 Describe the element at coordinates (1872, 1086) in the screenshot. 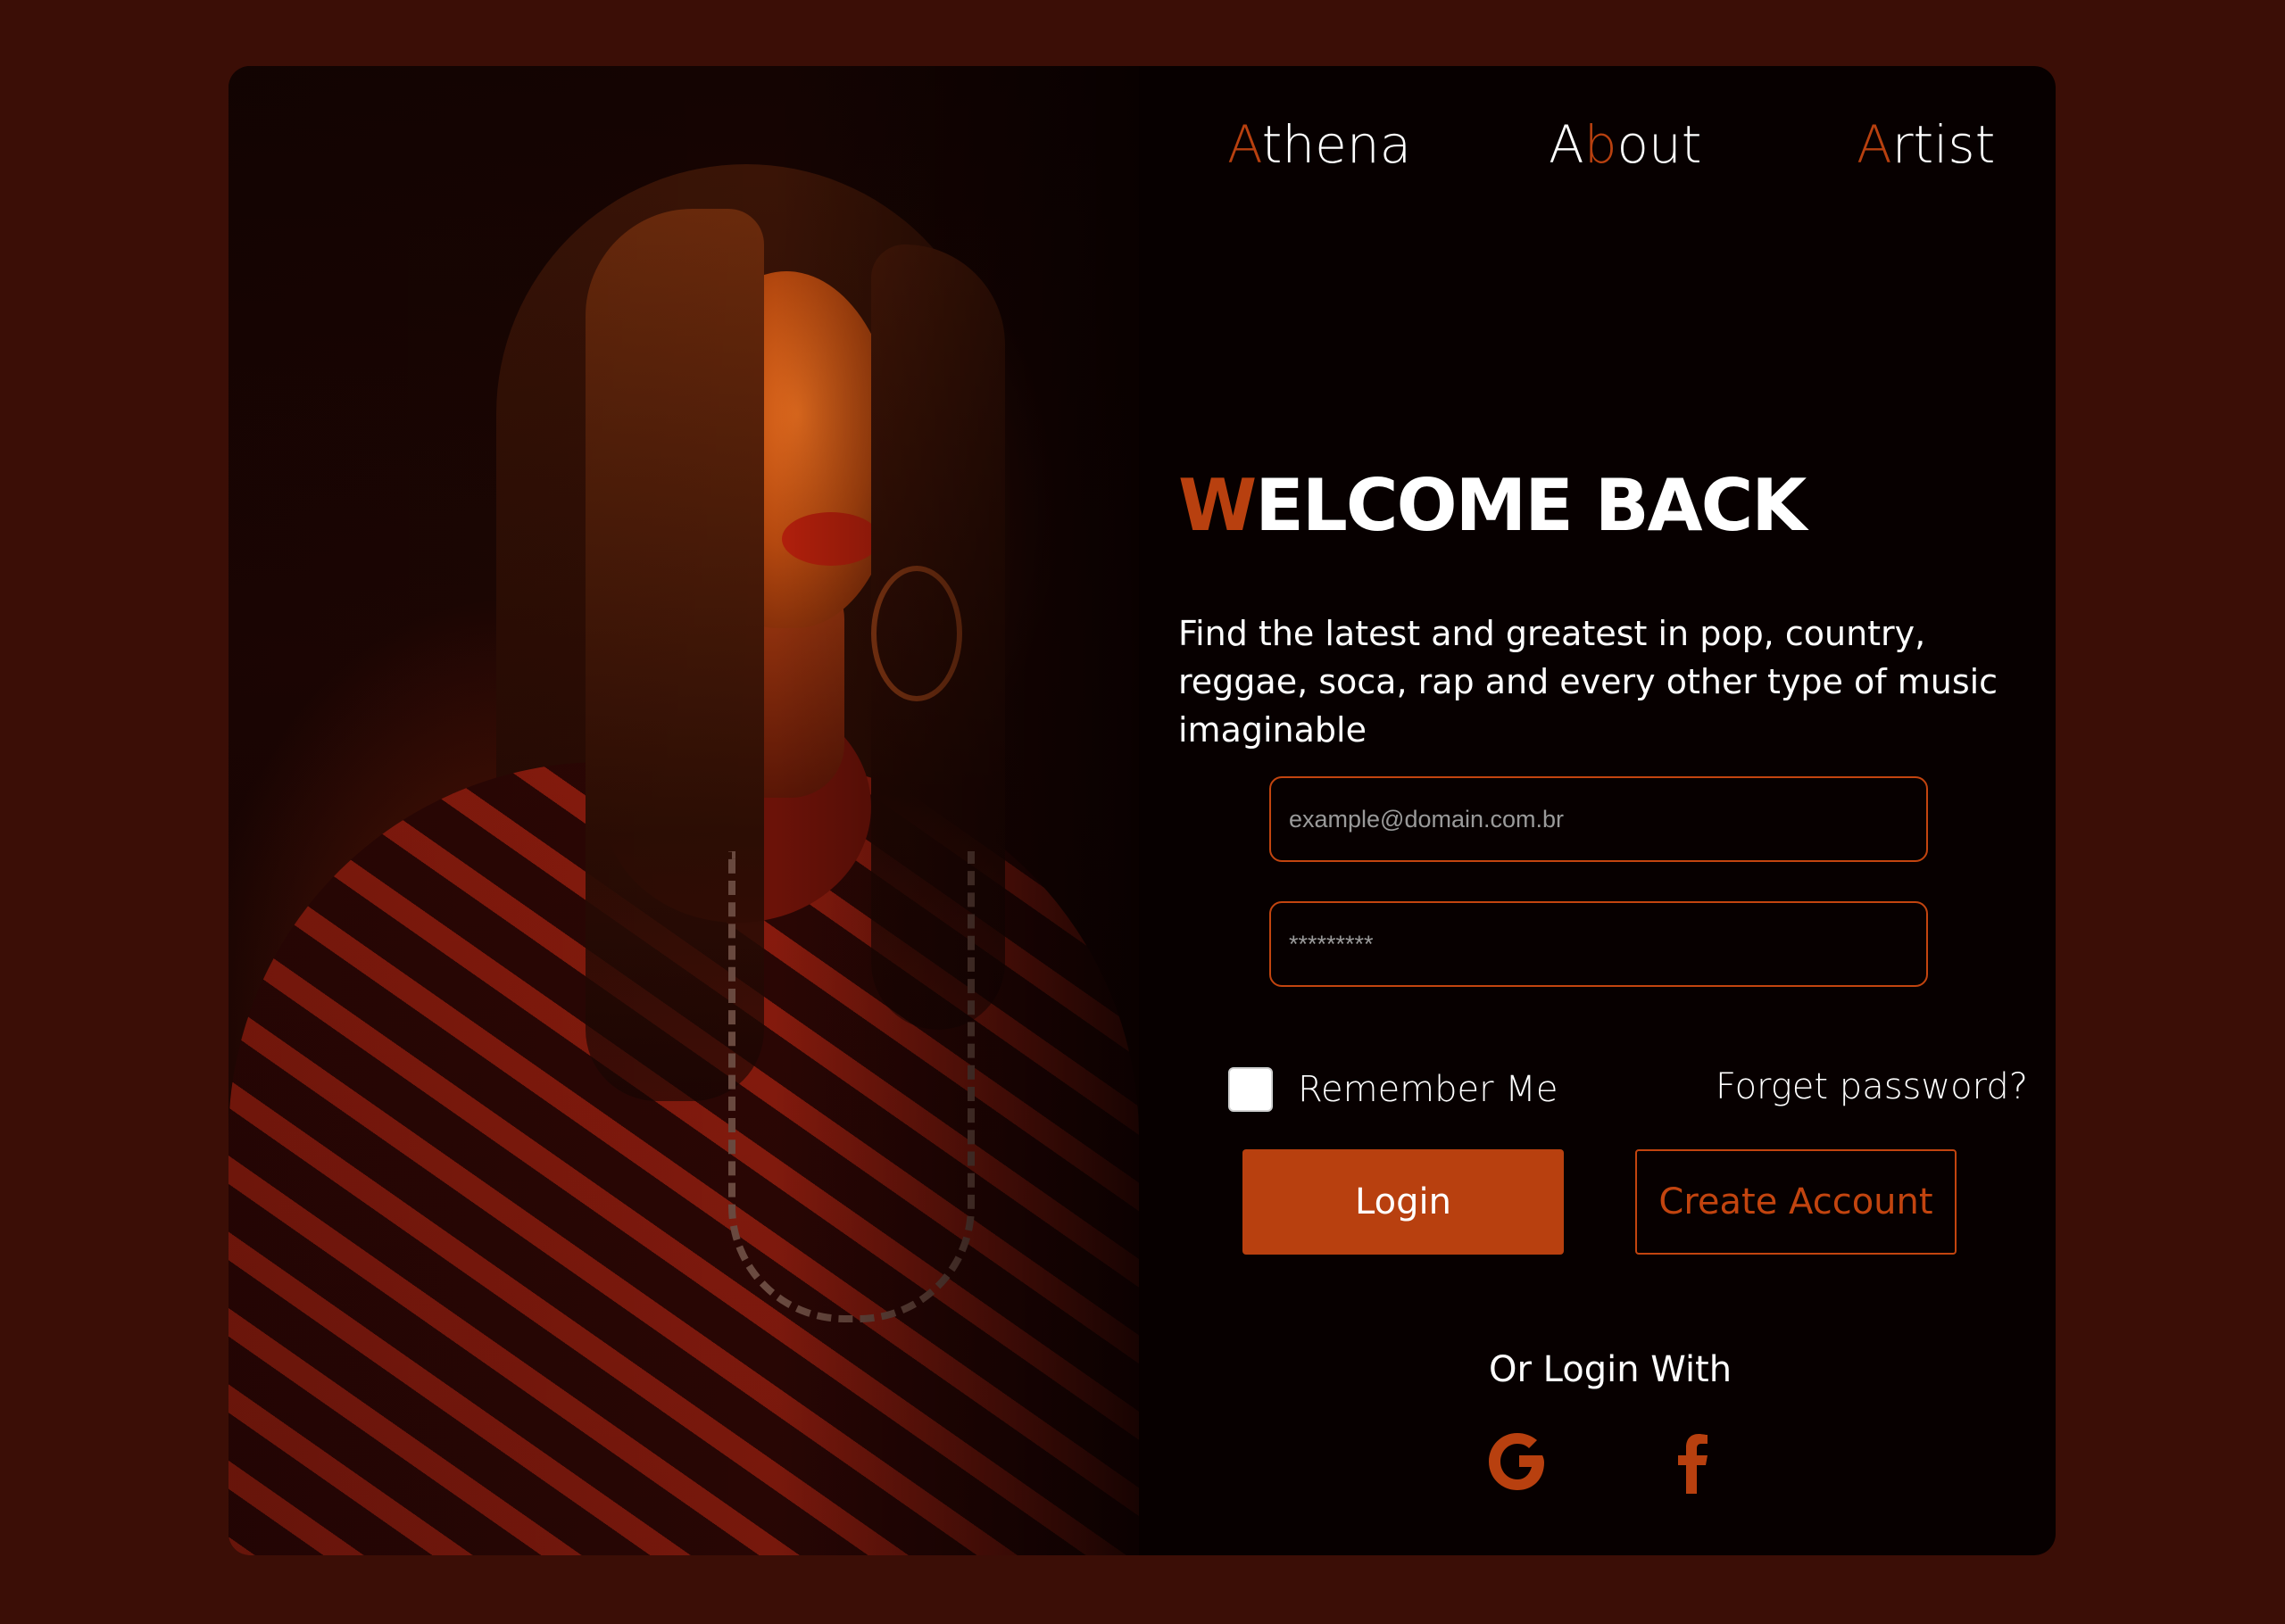

I see `forget-password-link: Forget password?` at that location.